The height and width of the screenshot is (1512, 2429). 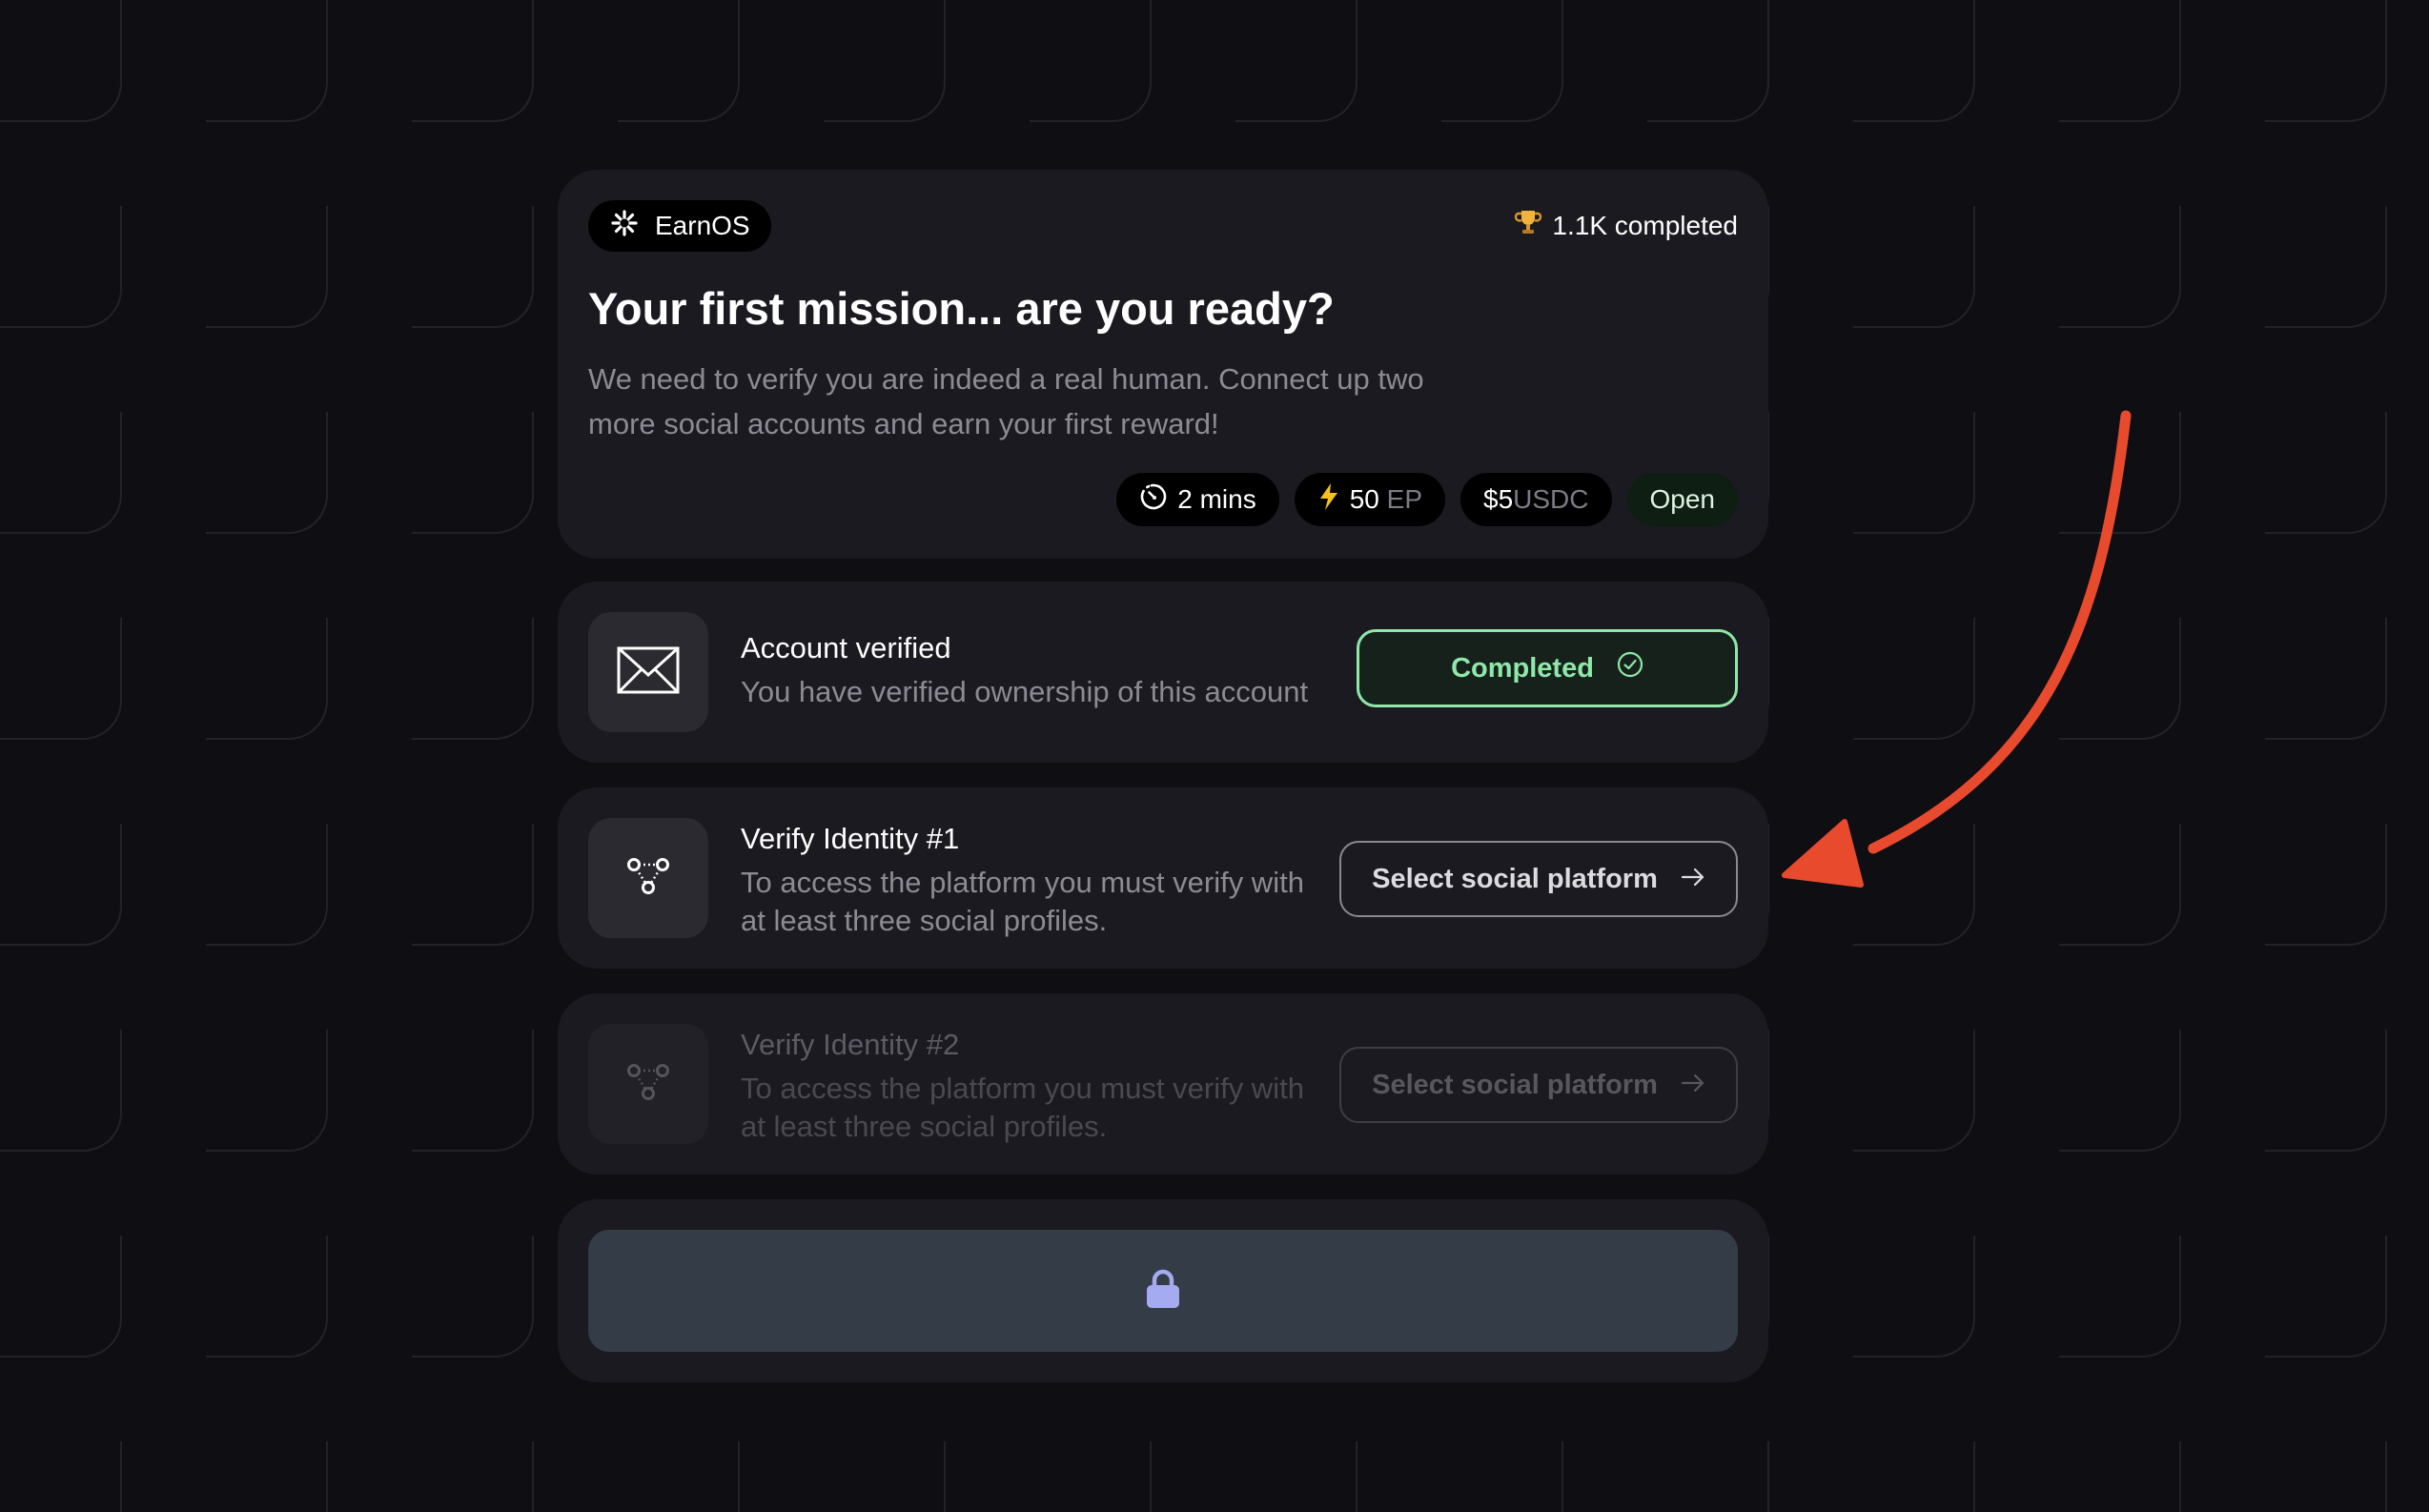 I want to click on duration-chip: 2 mins, so click(x=1197, y=499).